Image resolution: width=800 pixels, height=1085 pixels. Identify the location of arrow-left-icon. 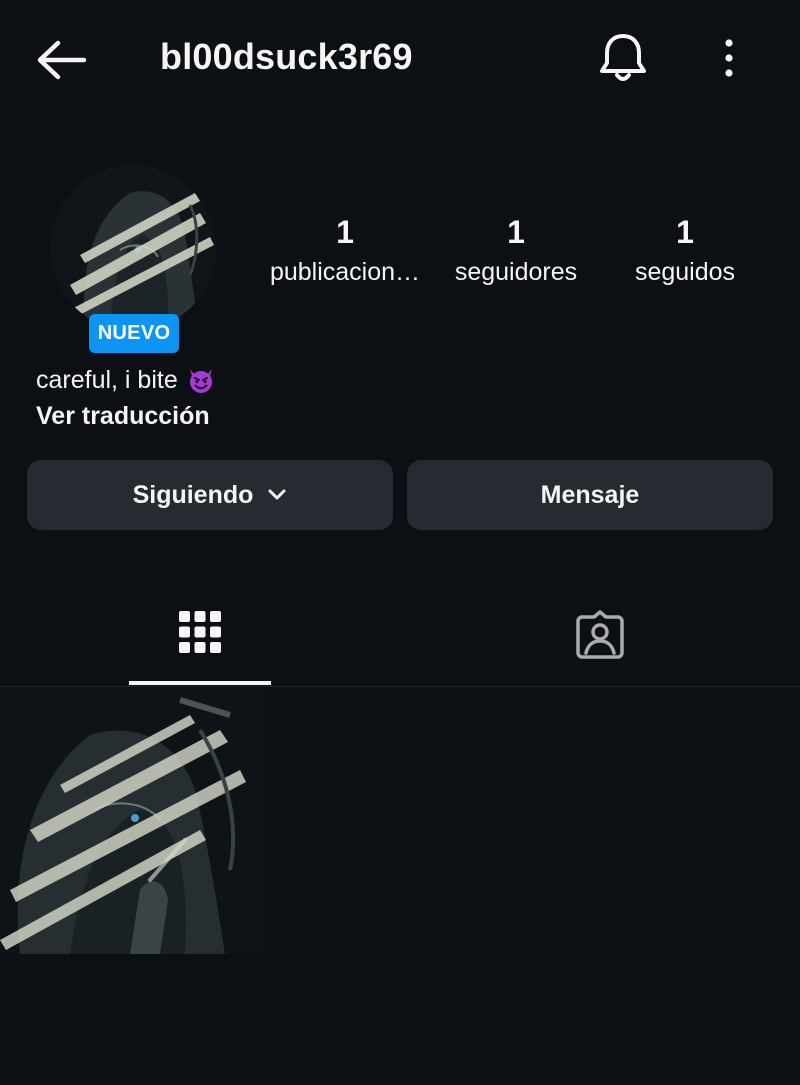
(62, 60).